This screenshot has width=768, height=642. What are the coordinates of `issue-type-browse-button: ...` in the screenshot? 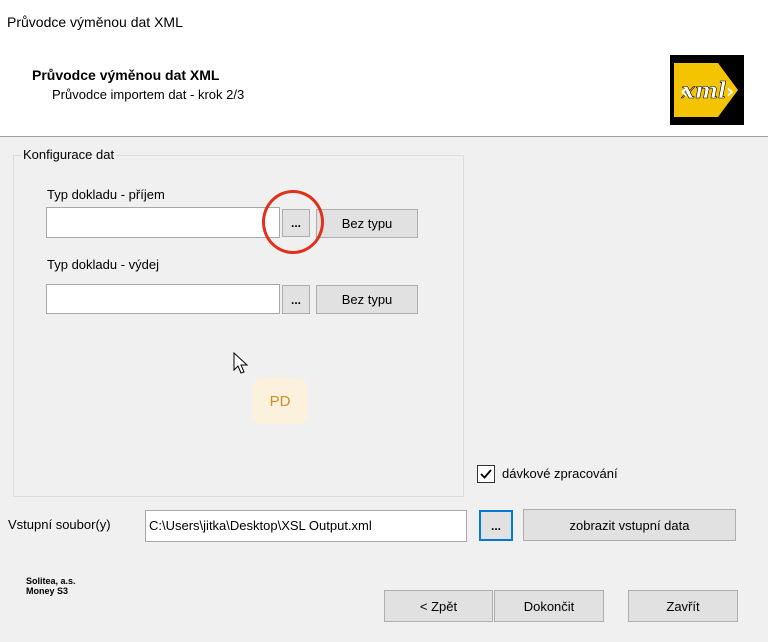 It's located at (296, 299).